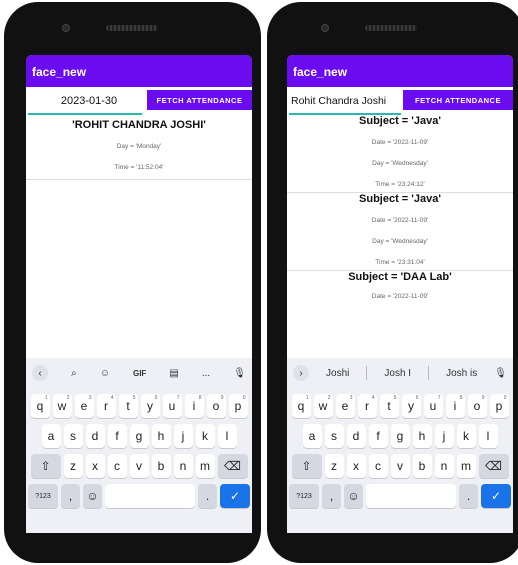 This screenshot has width=518, height=565. Describe the element at coordinates (86, 103) in the screenshot. I see `date-input: 2023-01-30` at that location.